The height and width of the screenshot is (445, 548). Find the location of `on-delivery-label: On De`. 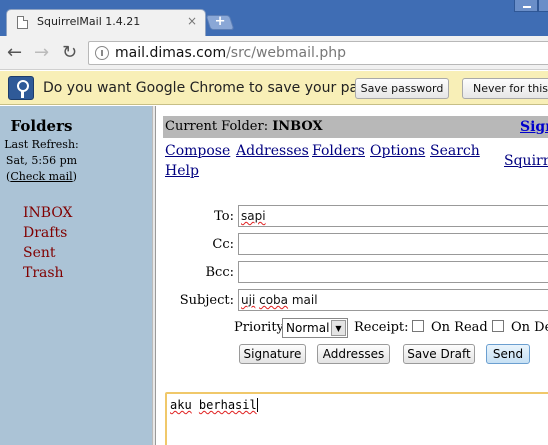

on-delivery-label: On De is located at coordinates (529, 327).